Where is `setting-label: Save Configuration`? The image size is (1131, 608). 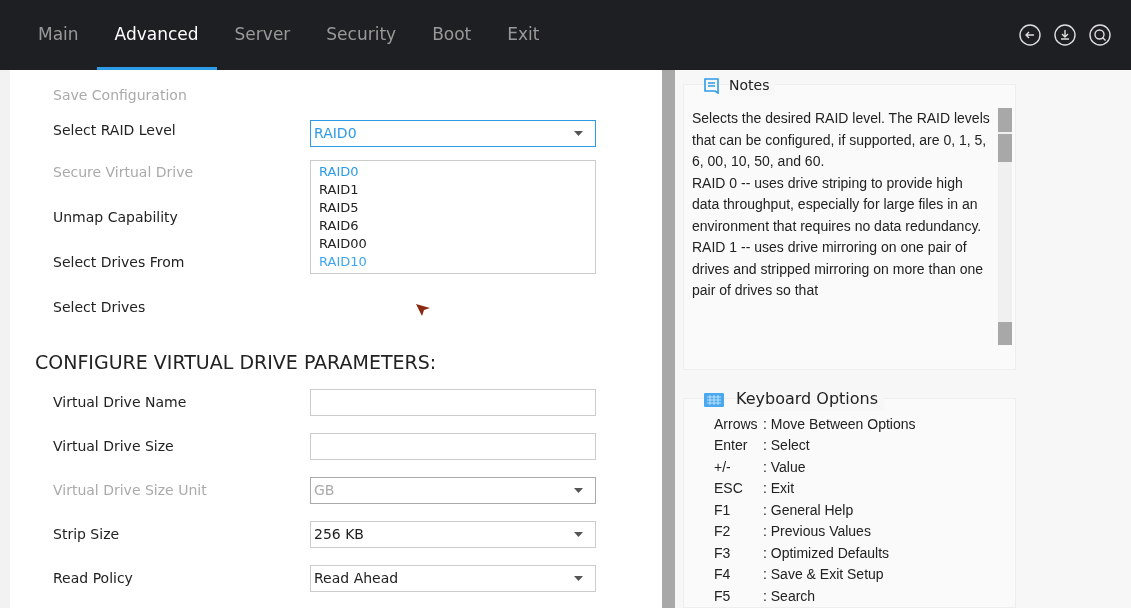 setting-label: Save Configuration is located at coordinates (120, 95).